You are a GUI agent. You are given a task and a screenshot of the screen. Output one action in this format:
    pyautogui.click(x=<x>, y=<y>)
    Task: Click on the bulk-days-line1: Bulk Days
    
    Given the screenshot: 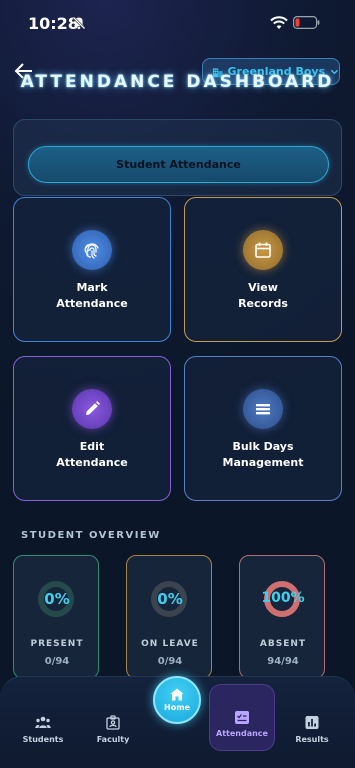 What is the action you would take?
    pyautogui.click(x=263, y=446)
    